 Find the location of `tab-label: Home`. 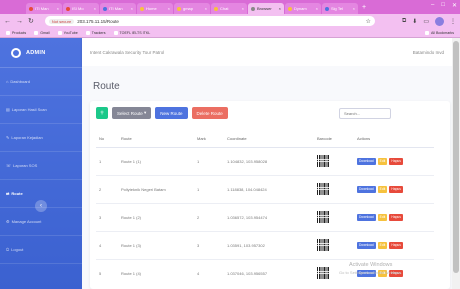

tab-label: Home is located at coordinates (151, 8).